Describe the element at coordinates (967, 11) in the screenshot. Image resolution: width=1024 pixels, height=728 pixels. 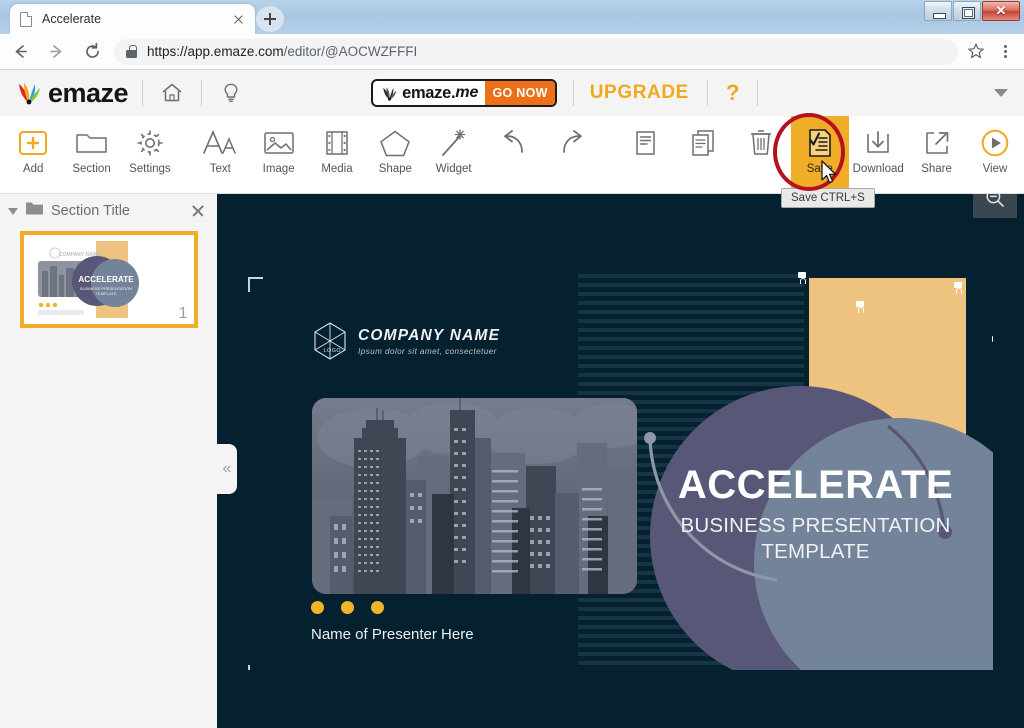
I see `restore-button` at that location.